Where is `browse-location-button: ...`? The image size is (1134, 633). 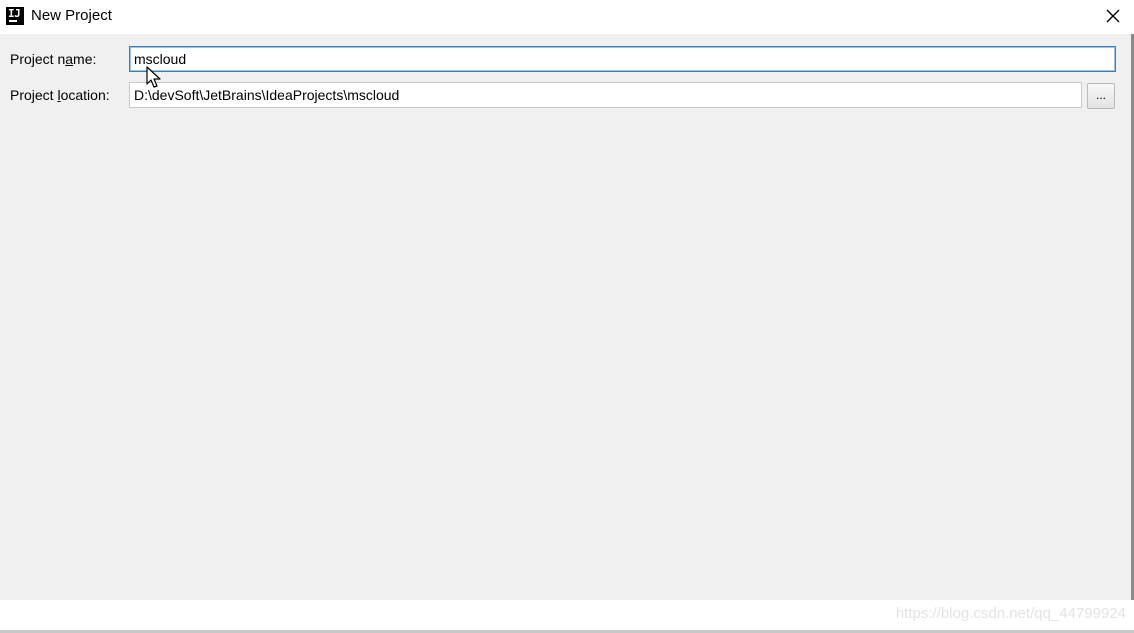
browse-location-button: ... is located at coordinates (1101, 96).